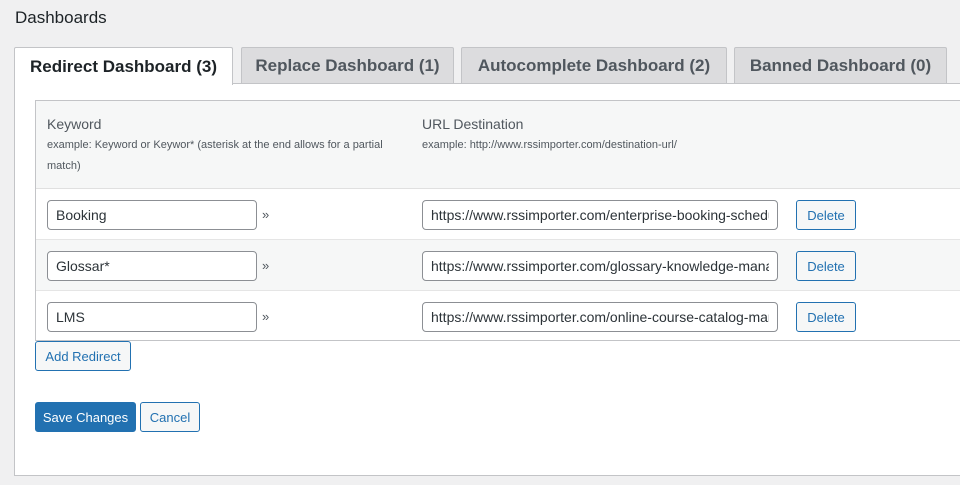 This screenshot has width=960, height=485. Describe the element at coordinates (594, 65) in the screenshot. I see `tab-autocomplete-dashboard: Autocomplete Dashboard (2)` at that location.